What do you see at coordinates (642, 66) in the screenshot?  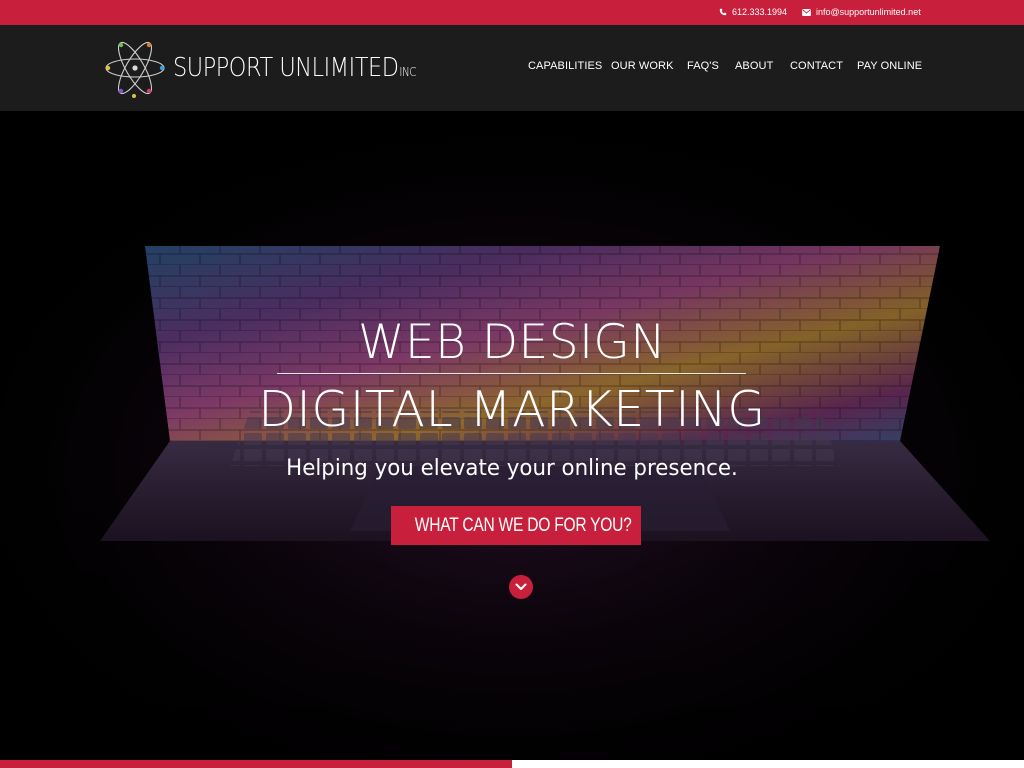 I see `nav-our-work: OUR WORK` at bounding box center [642, 66].